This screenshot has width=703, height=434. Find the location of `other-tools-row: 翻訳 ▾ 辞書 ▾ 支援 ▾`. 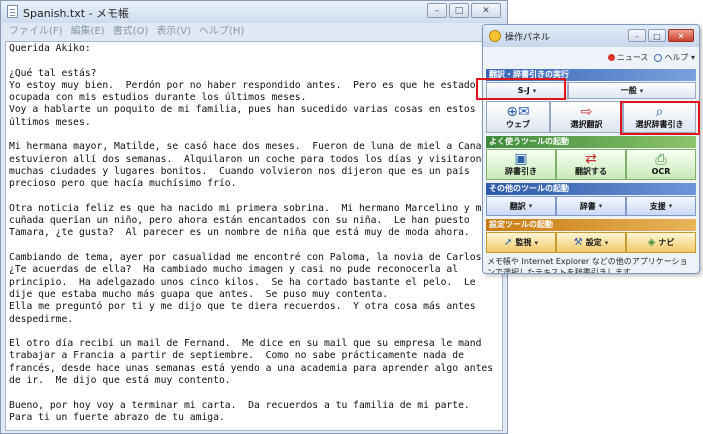

other-tools-row: 翻訳 ▾ 辞書 ▾ 支援 ▾ is located at coordinates (591, 206).